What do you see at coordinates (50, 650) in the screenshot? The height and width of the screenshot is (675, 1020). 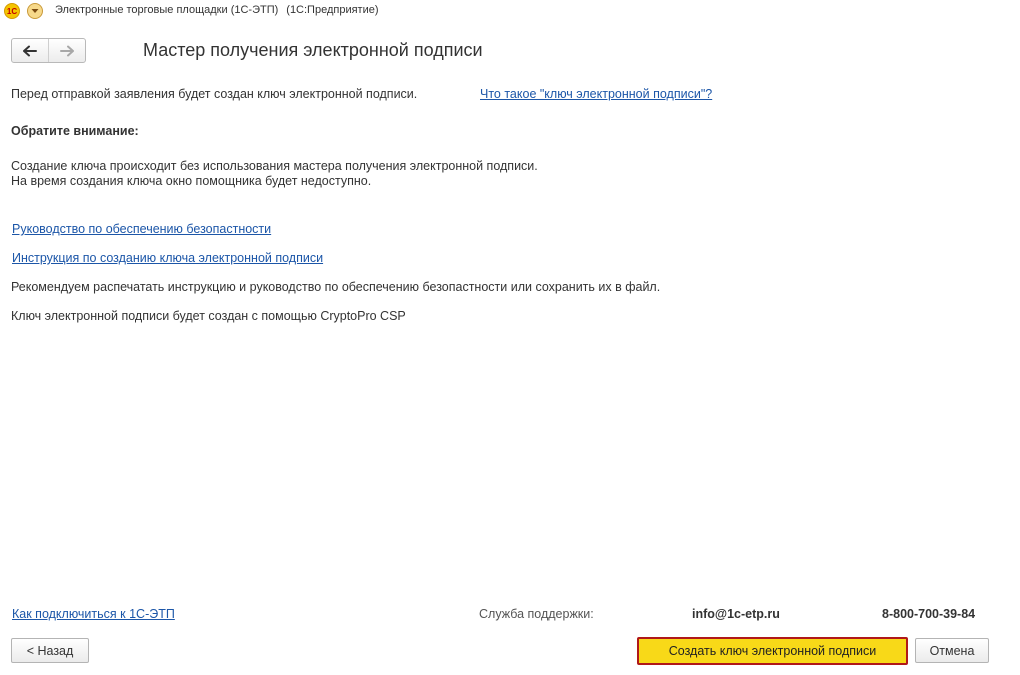 I see `back-button: < Назад` at bounding box center [50, 650].